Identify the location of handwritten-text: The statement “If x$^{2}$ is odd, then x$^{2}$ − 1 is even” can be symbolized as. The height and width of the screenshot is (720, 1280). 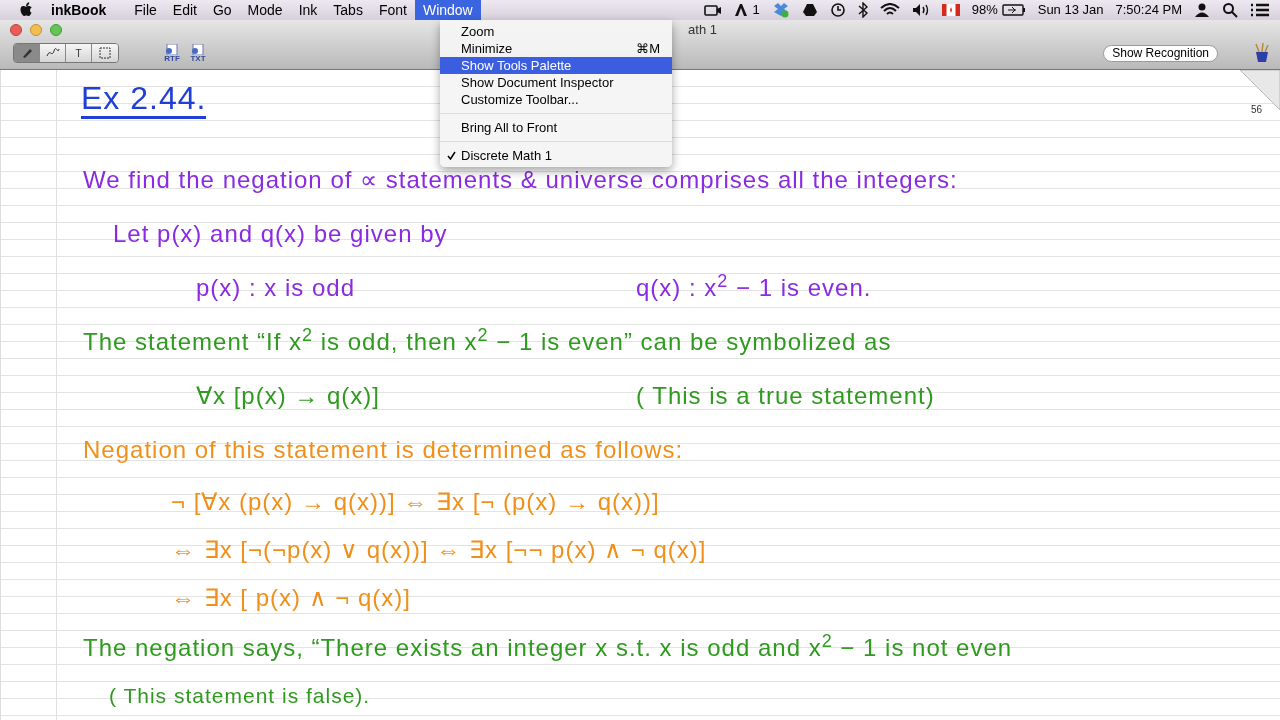
(487, 340).